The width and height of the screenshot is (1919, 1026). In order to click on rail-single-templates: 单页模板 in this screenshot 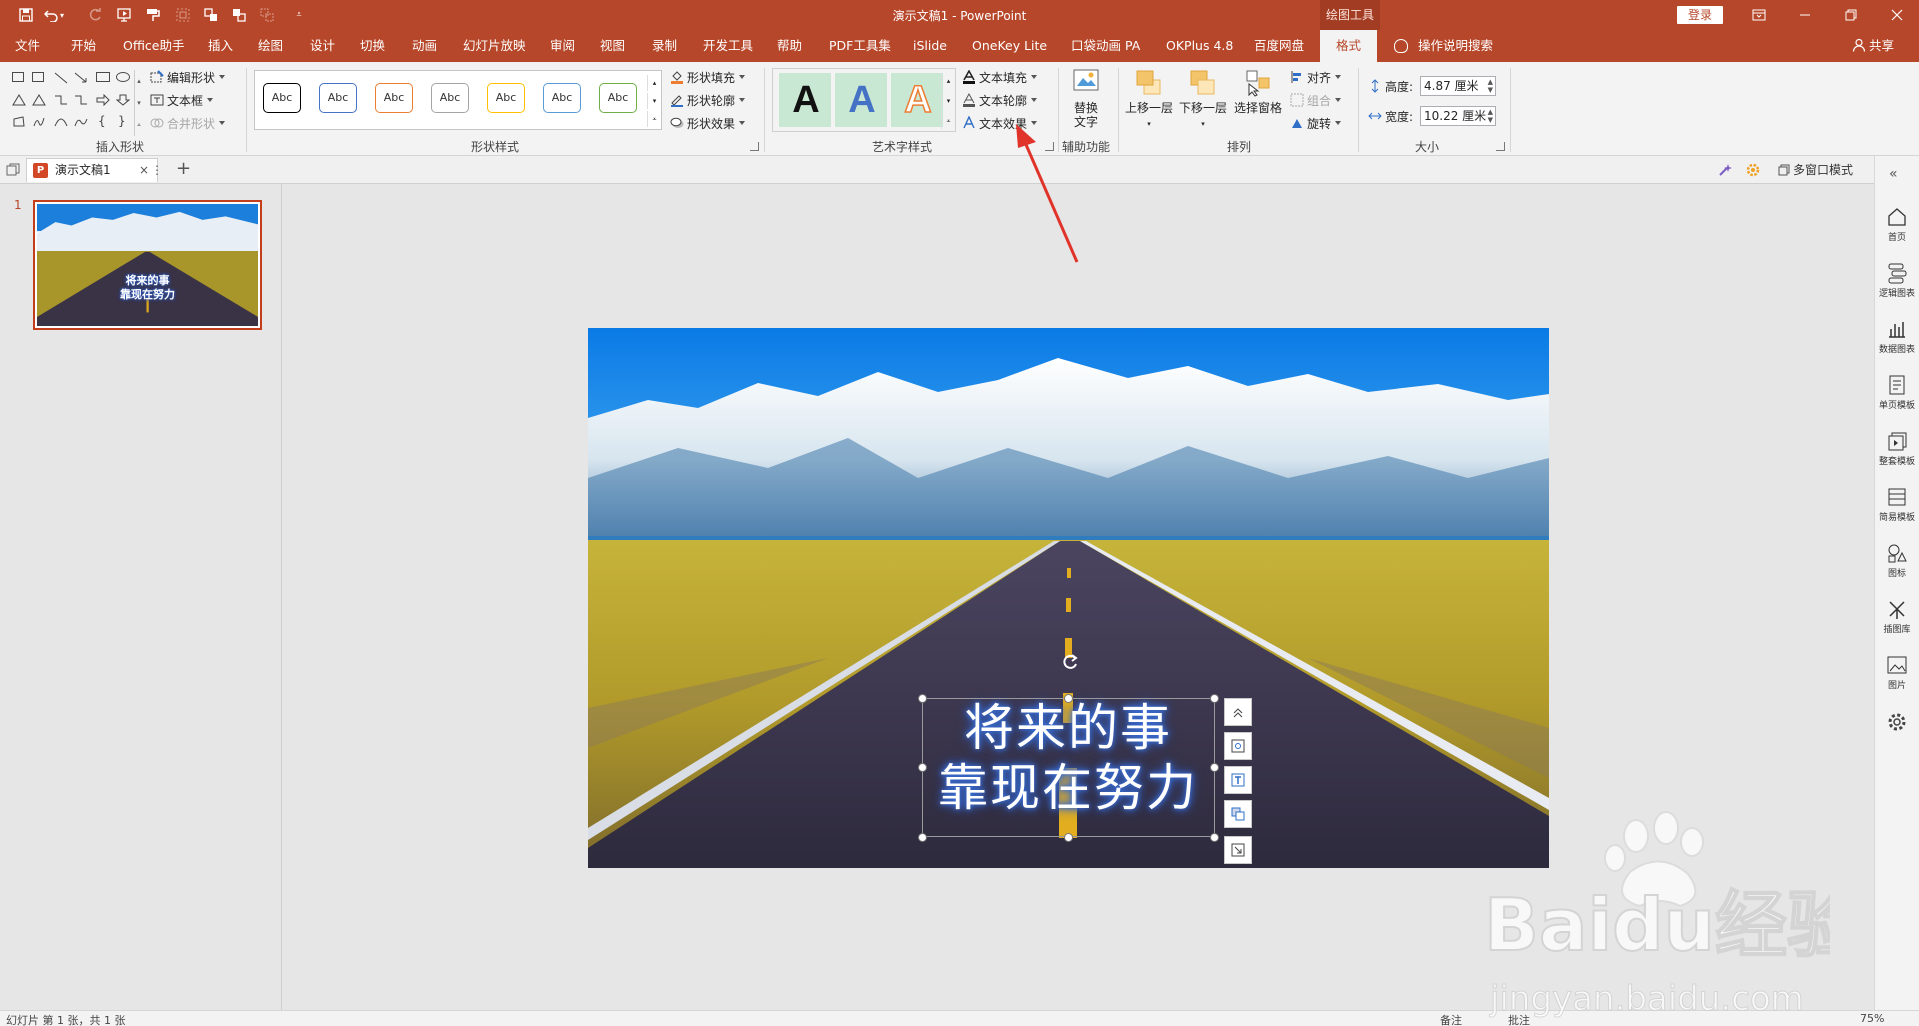, I will do `click(1897, 392)`.